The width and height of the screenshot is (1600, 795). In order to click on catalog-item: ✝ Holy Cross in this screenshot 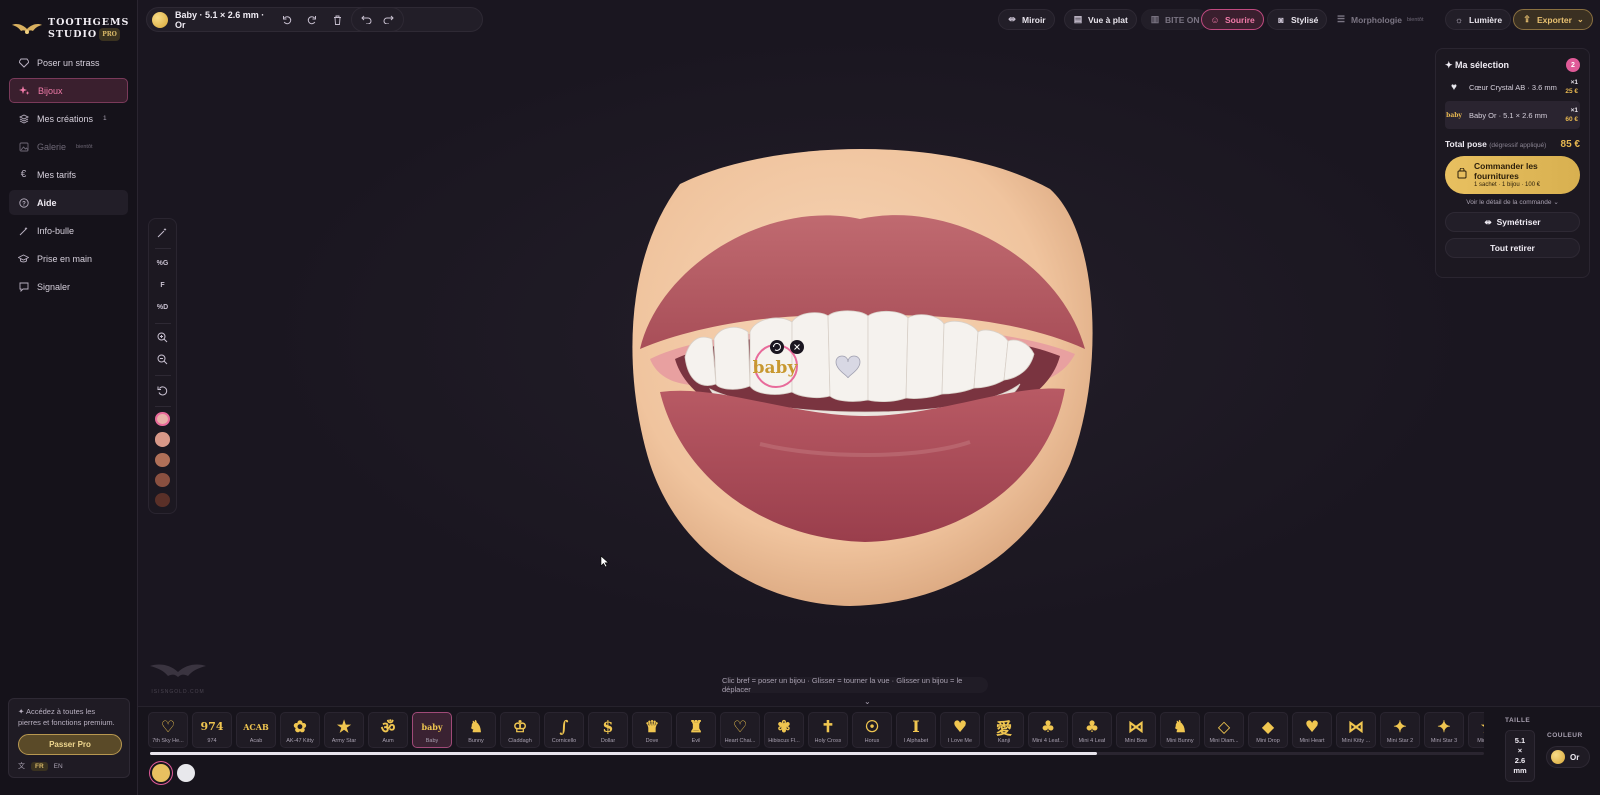, I will do `click(828, 730)`.